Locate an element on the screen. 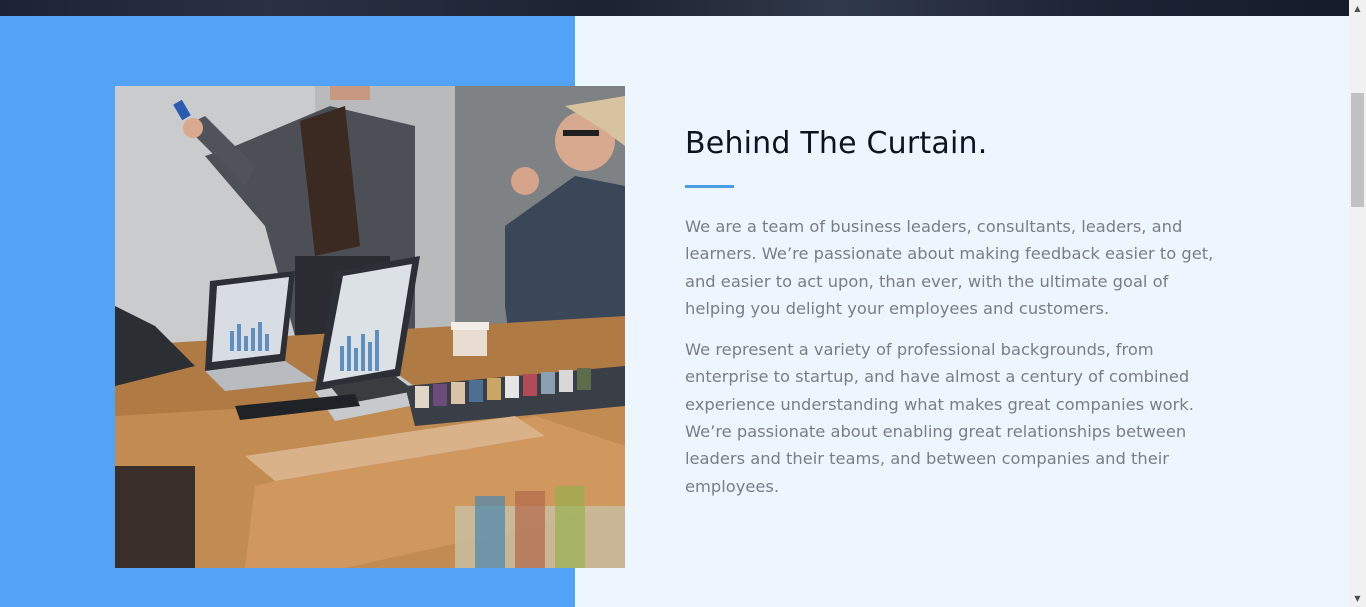 The height and width of the screenshot is (607, 1366). triangle-down-icon: ▼ is located at coordinates (1357, 598).